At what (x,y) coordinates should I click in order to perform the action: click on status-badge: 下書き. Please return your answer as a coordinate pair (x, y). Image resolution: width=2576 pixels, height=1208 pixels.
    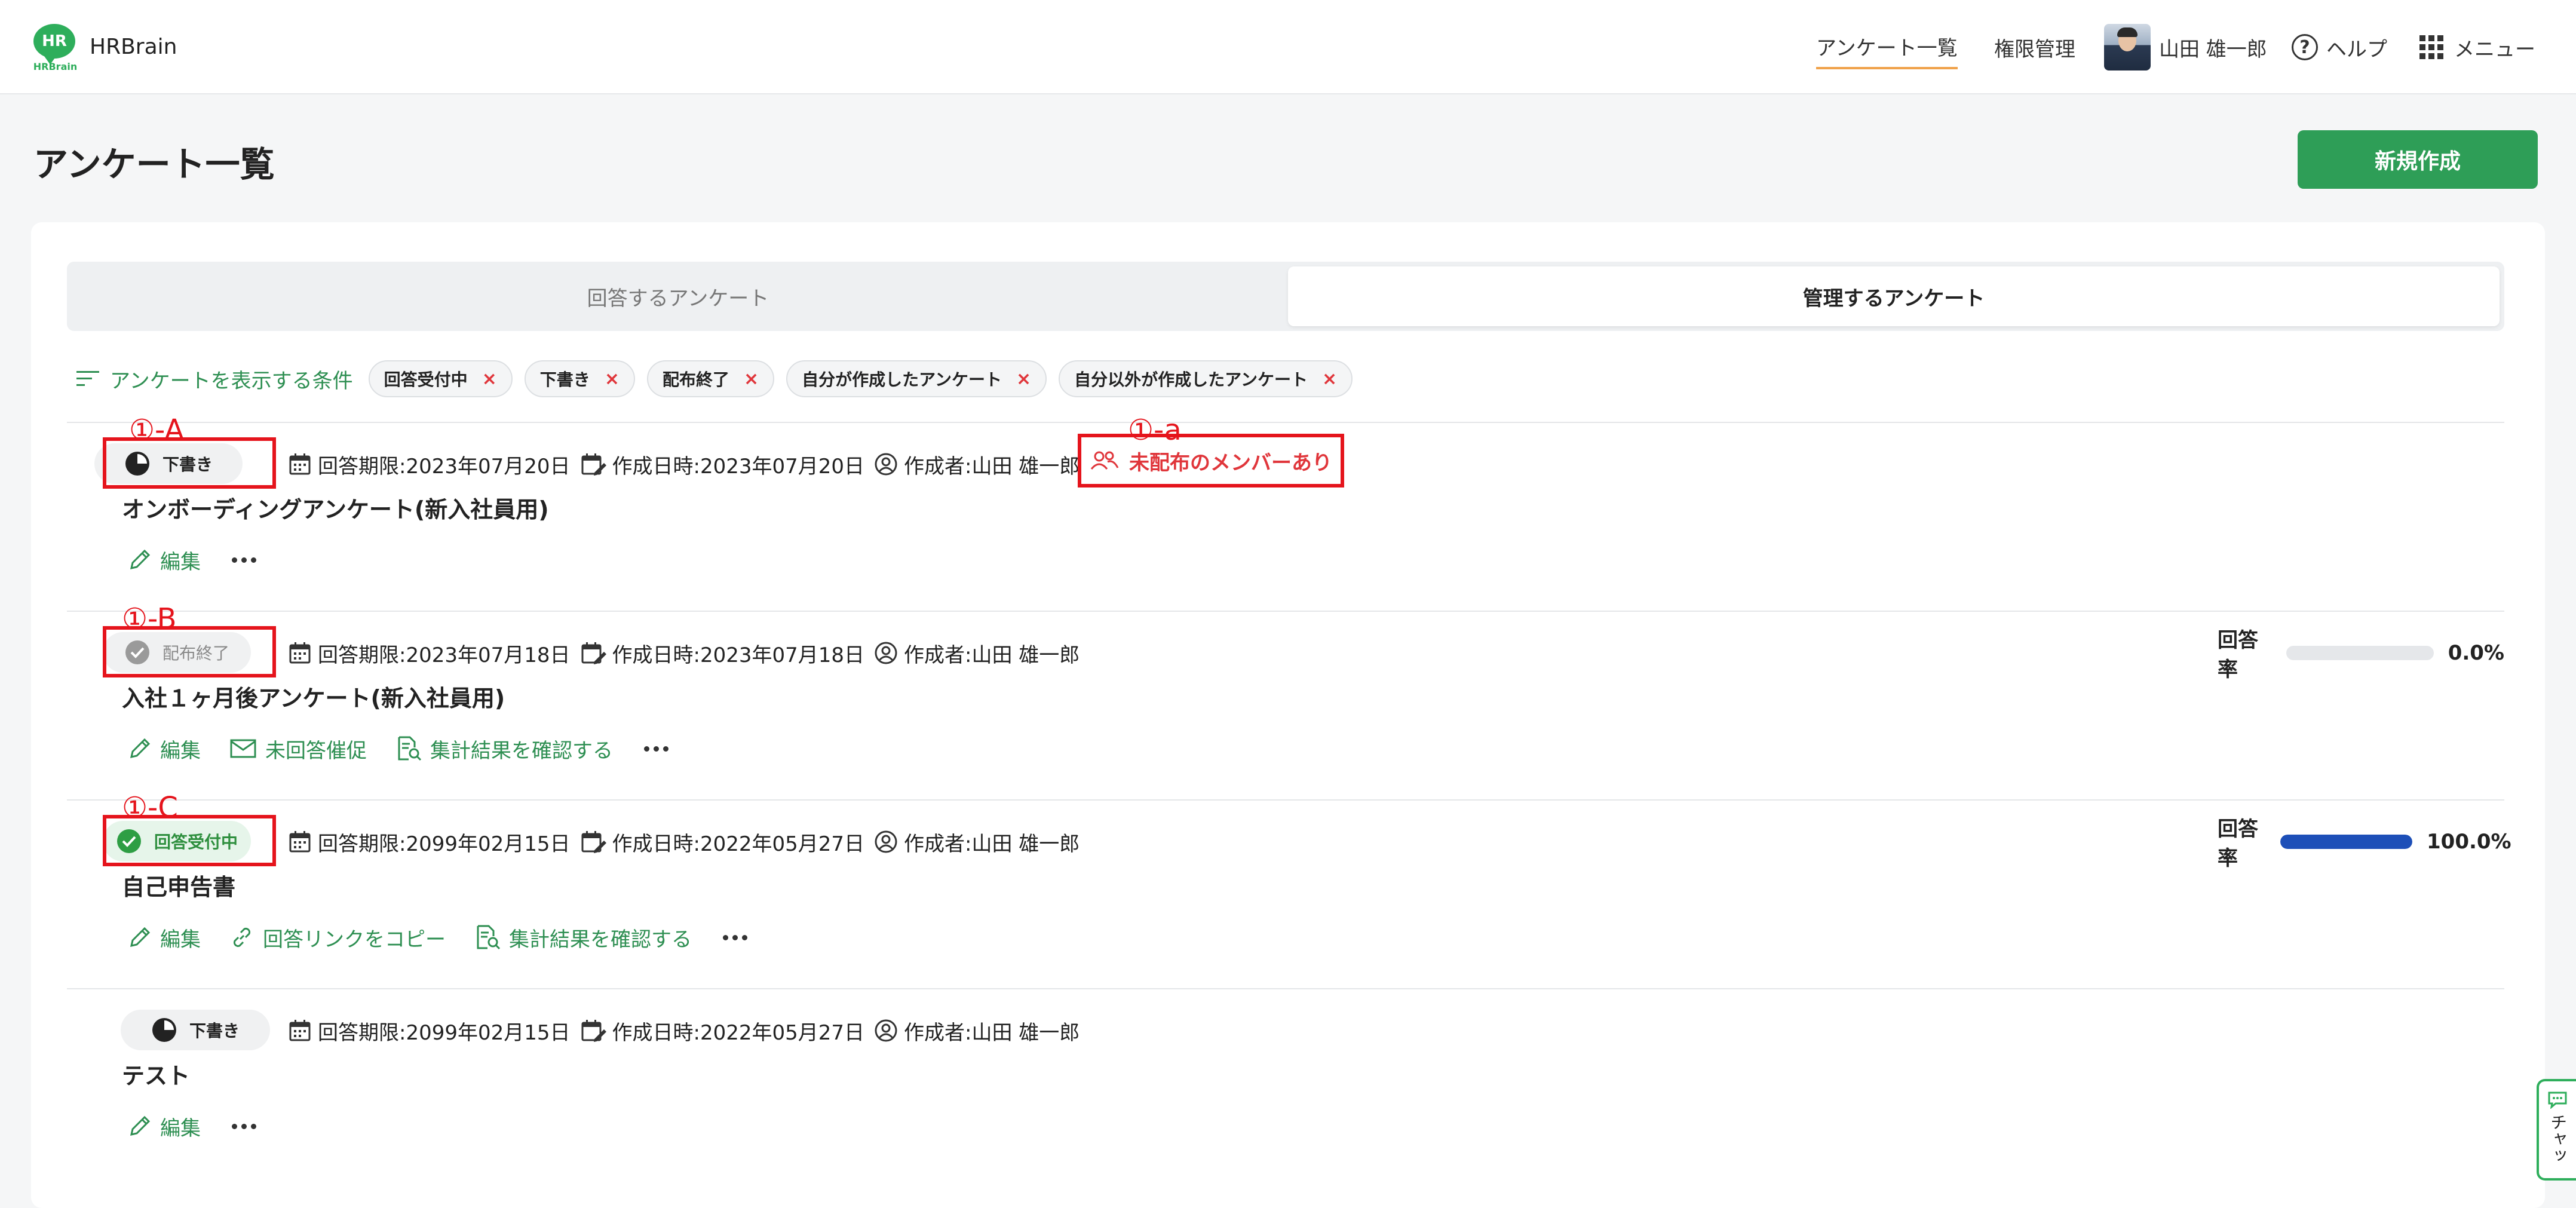
    Looking at the image, I should click on (195, 1030).